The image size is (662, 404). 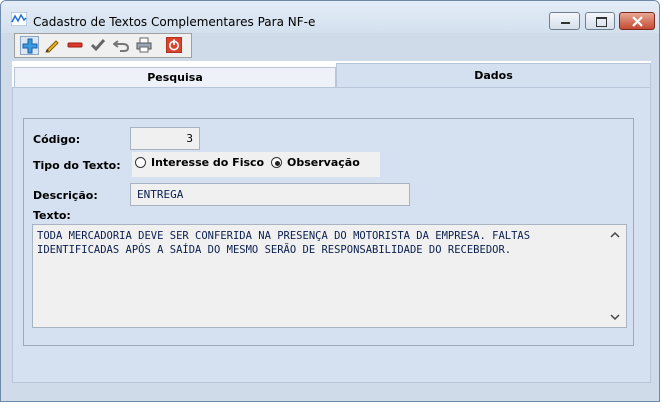 I want to click on confirm-check-icon, so click(x=98, y=45).